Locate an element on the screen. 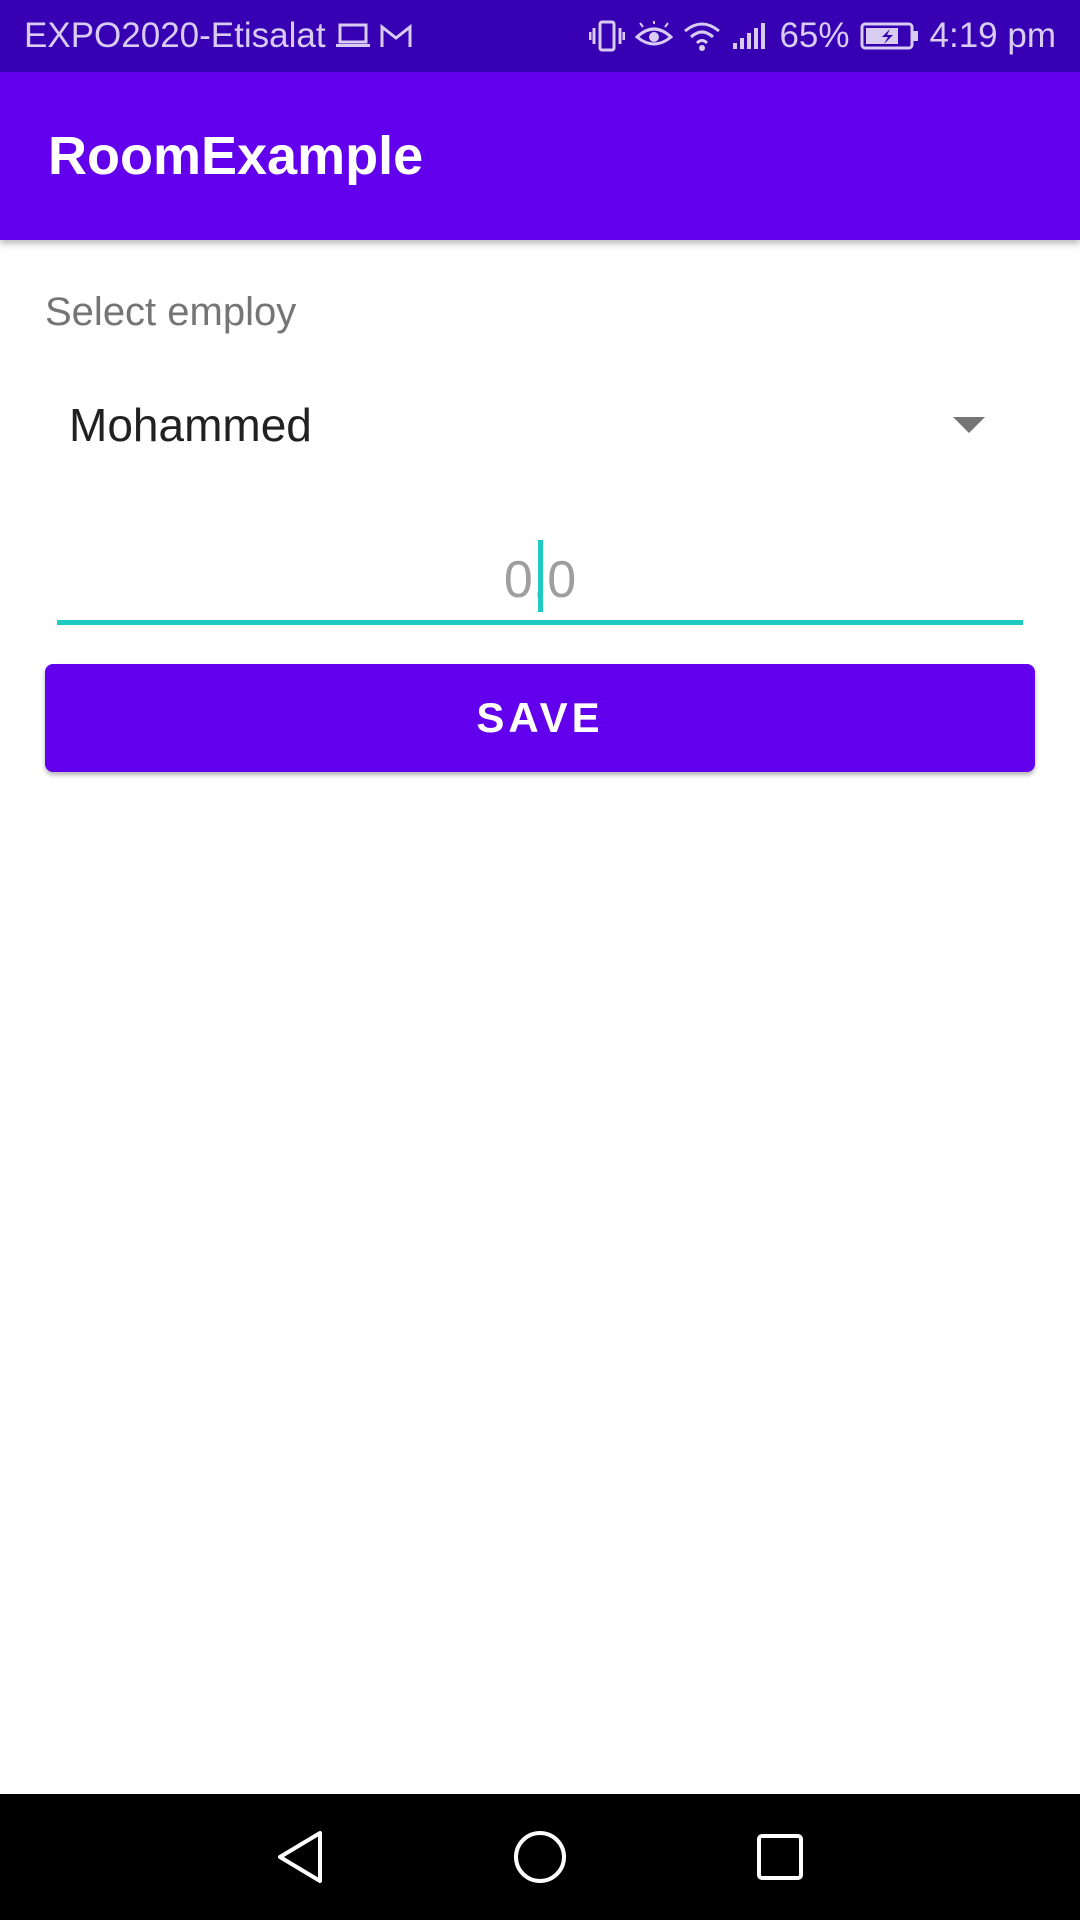 The height and width of the screenshot is (1920, 1080). save-button: SAVE is located at coordinates (540, 718).